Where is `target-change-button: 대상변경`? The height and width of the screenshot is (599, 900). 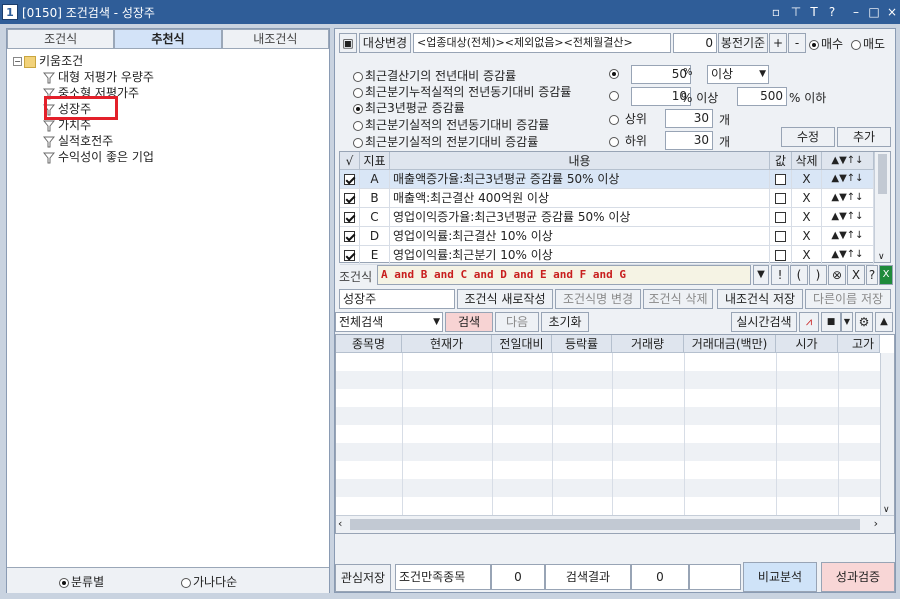 target-change-button: 대상변경 is located at coordinates (385, 43).